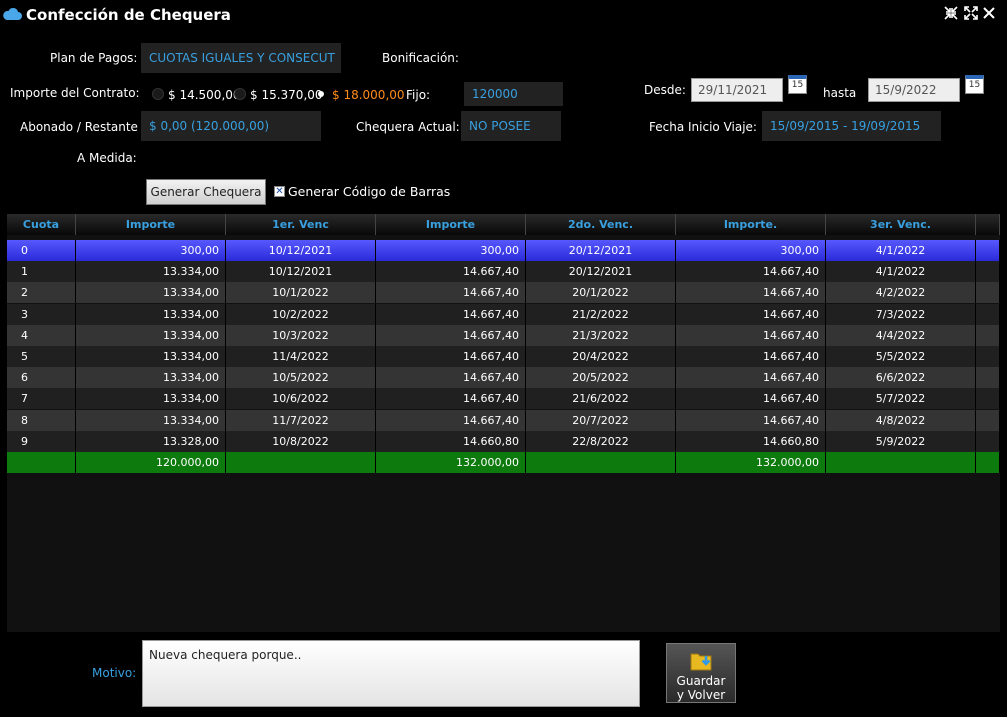 Image resolution: width=1007 pixels, height=717 pixels. What do you see at coordinates (41, 292) in the screenshot?
I see `cell-cuota: 2` at bounding box center [41, 292].